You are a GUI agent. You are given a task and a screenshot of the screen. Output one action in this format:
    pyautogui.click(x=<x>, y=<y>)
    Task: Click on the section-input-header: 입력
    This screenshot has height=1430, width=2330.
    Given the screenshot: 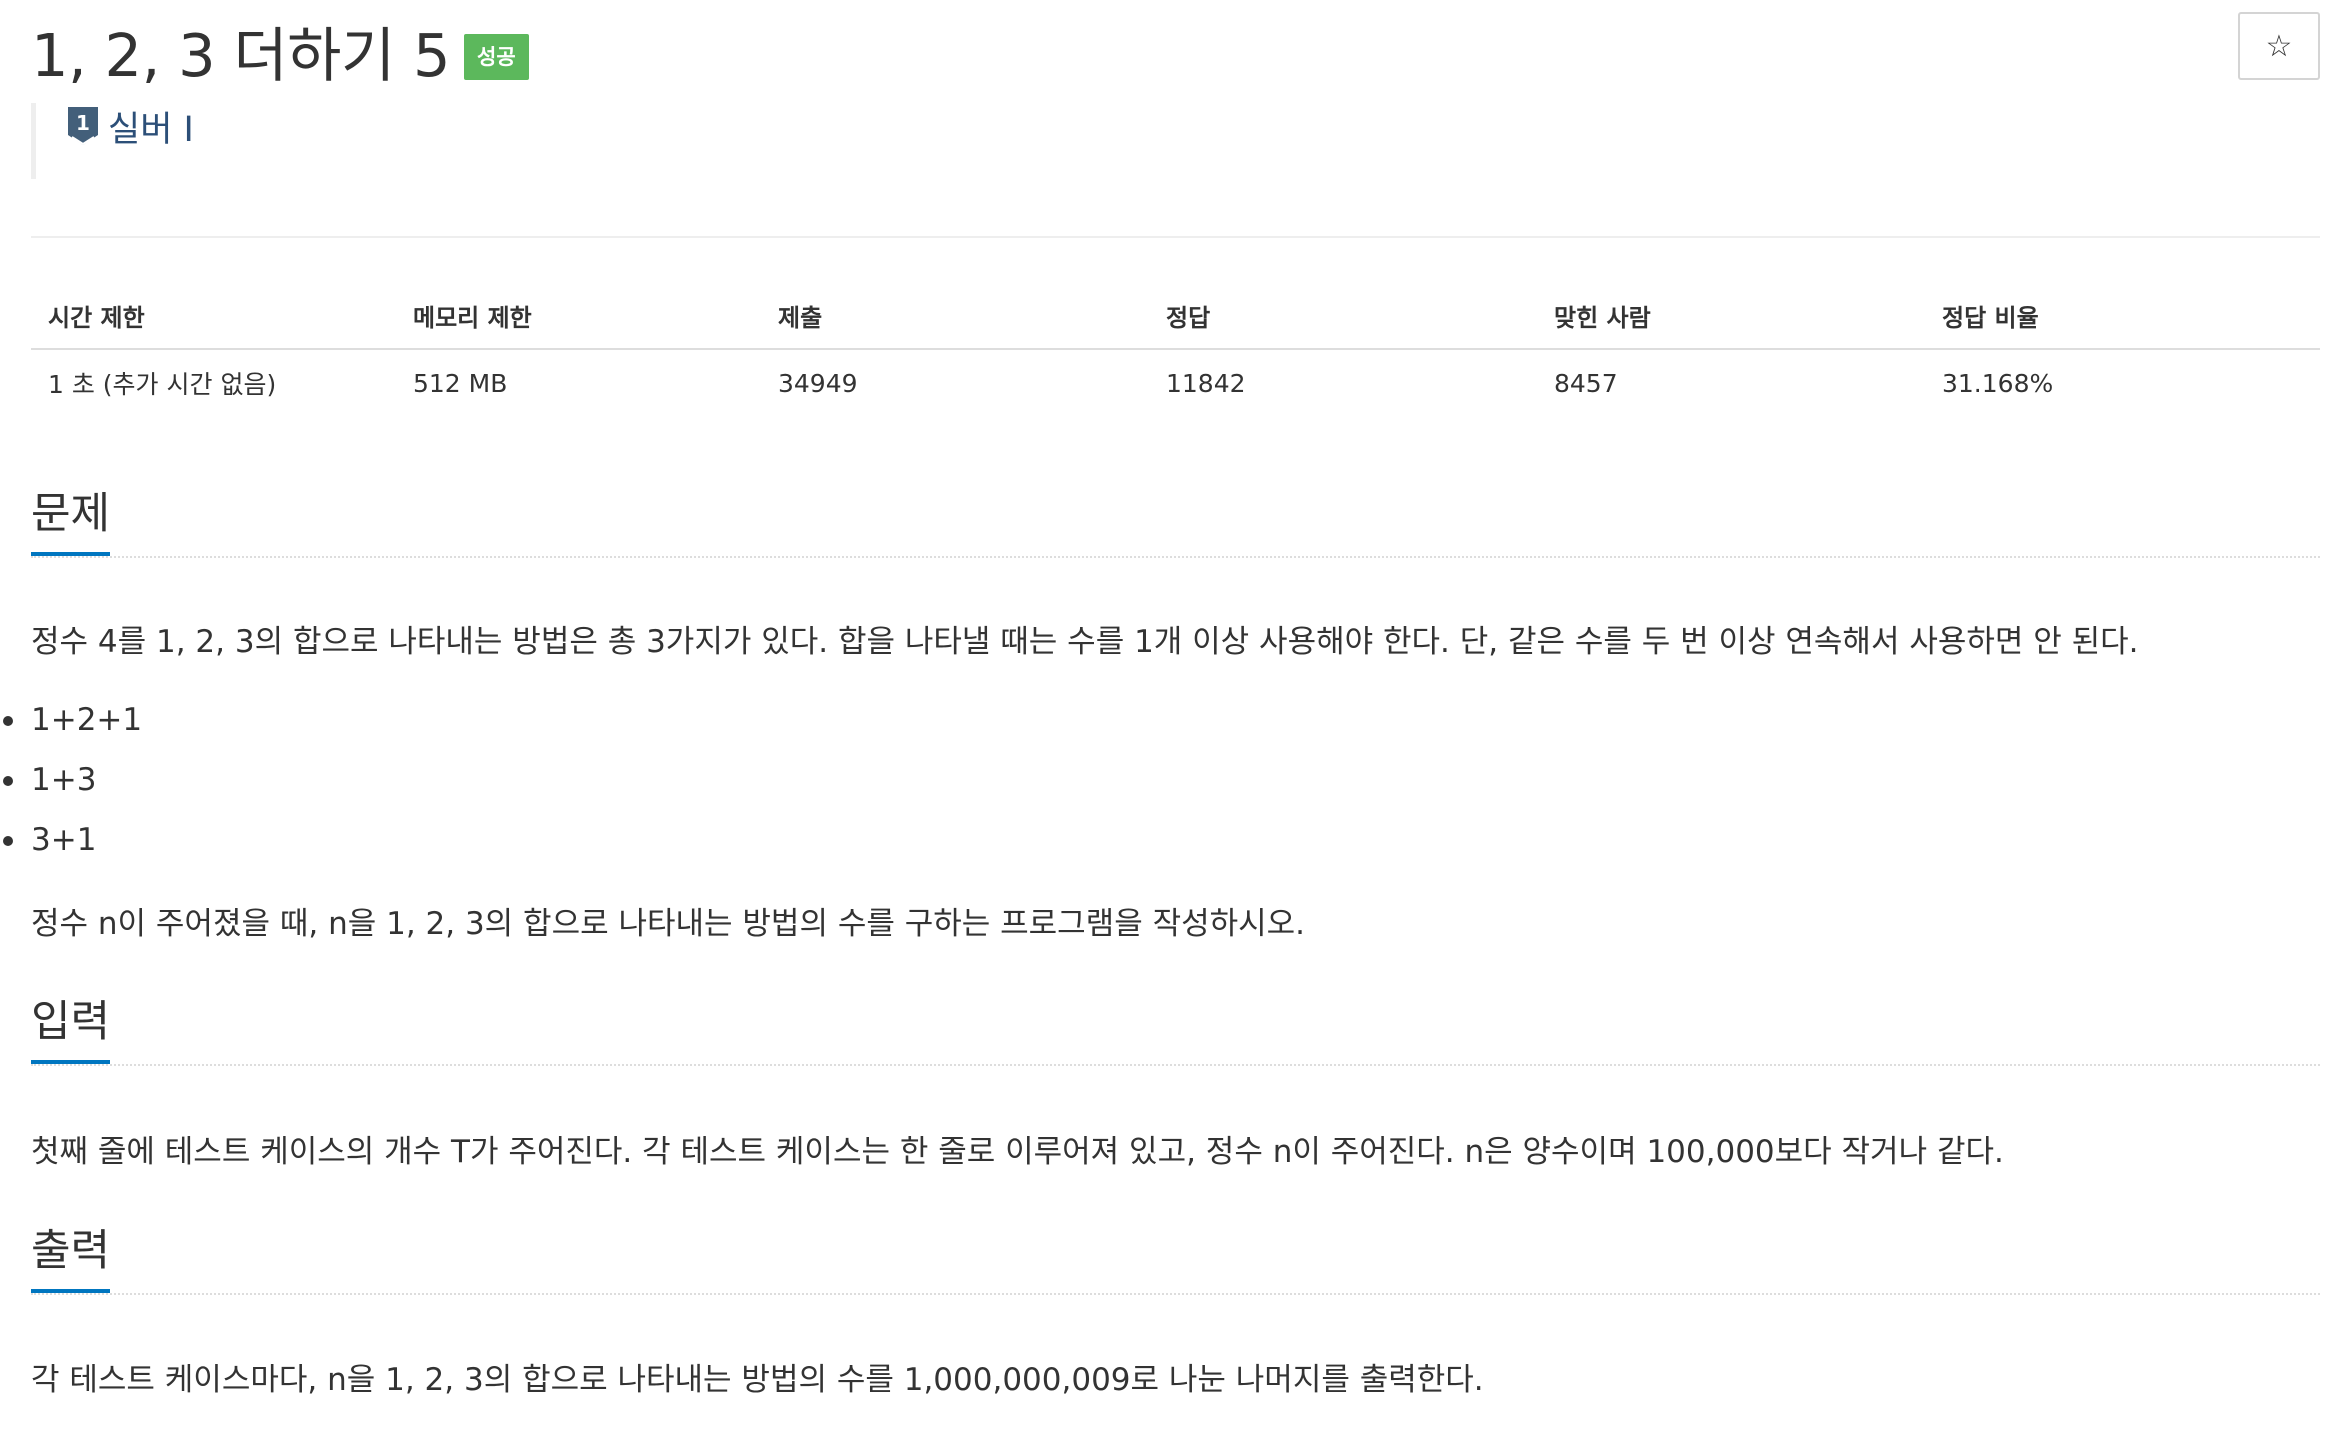 What is the action you would take?
    pyautogui.click(x=1175, y=1031)
    